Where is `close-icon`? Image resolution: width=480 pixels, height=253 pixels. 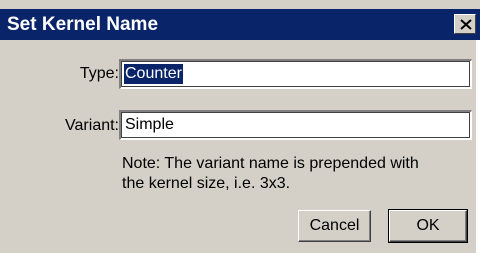 close-icon is located at coordinates (466, 24).